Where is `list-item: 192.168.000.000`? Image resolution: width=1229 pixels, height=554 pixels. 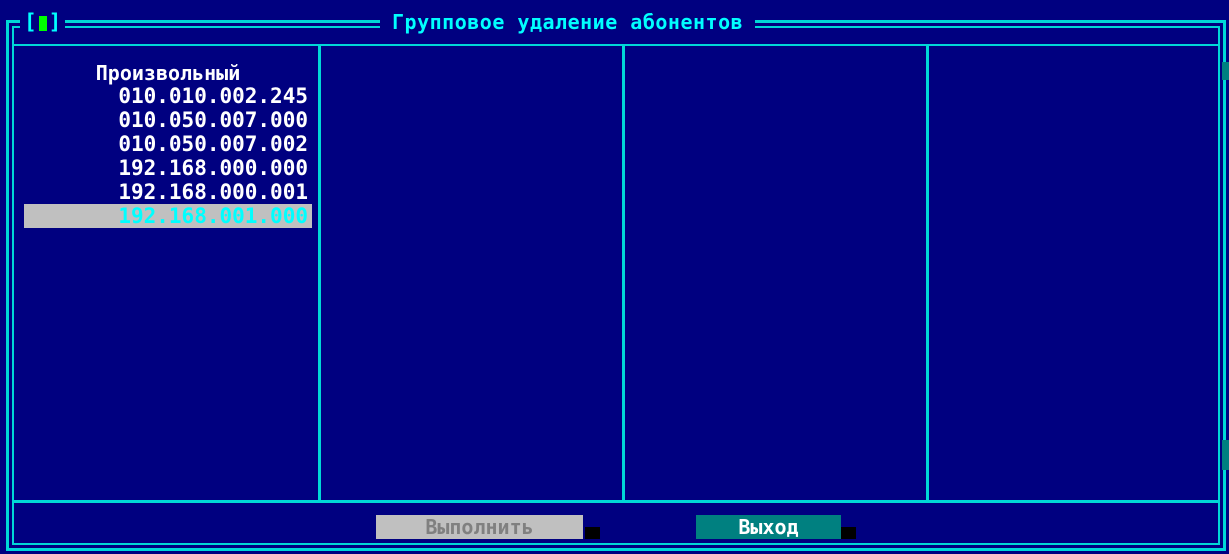
list-item: 192.168.000.000 is located at coordinates (168, 168).